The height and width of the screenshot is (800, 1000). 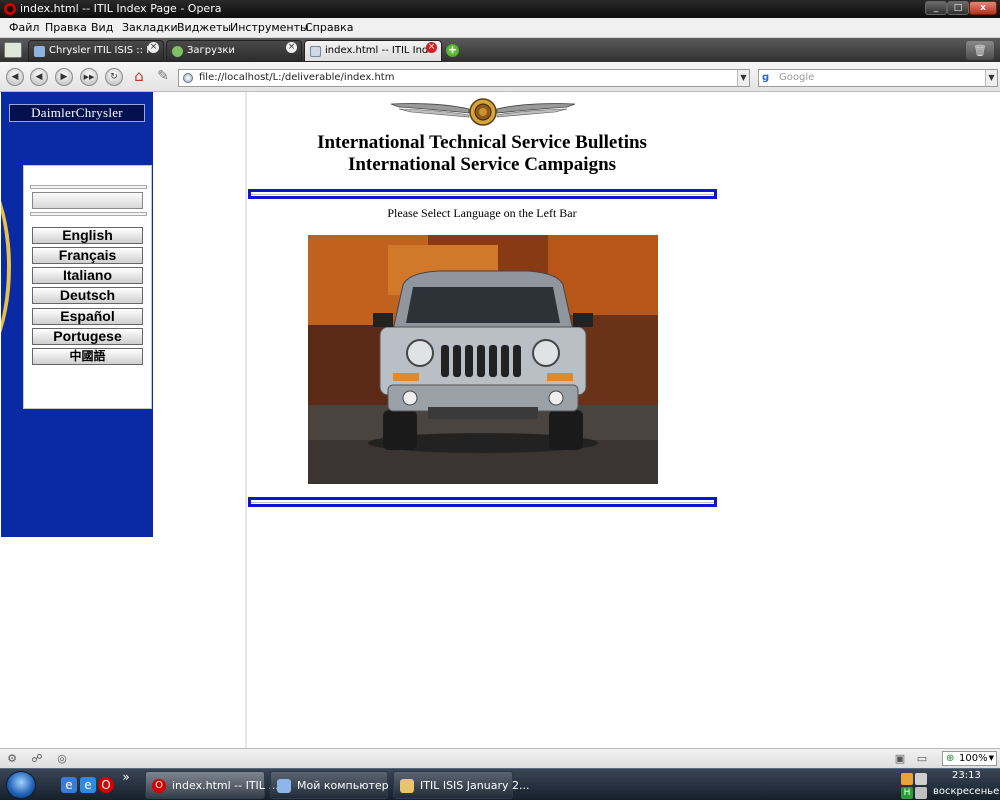 I want to click on quicklaunch-icon: e, so click(x=88, y=785).